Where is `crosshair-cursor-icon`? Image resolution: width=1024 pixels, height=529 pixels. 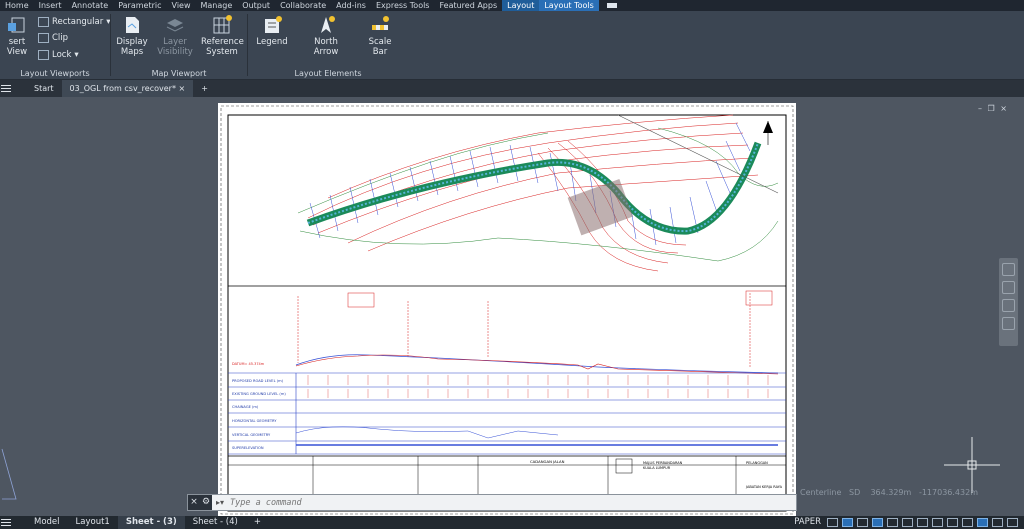
crosshair-cursor-icon is located at coordinates (972, 465).